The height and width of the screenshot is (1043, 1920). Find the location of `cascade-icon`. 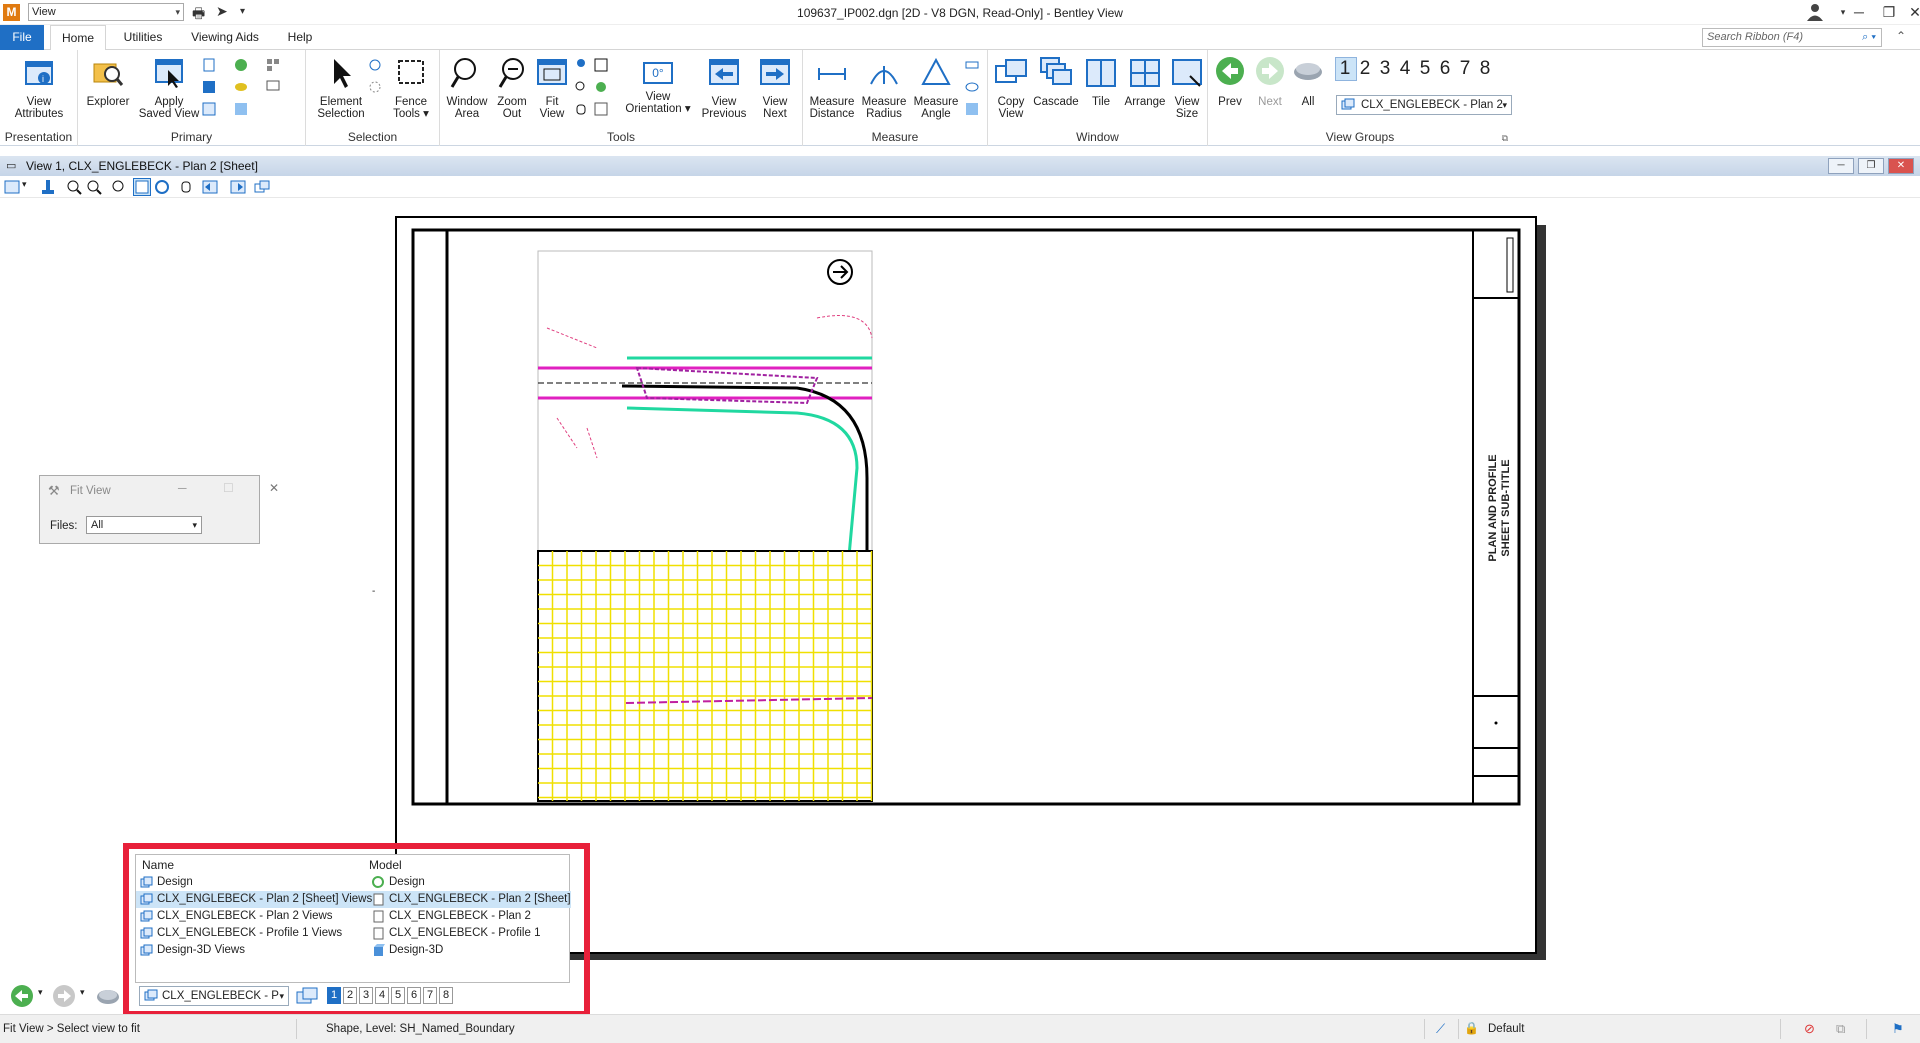

cascade-icon is located at coordinates (1056, 71).